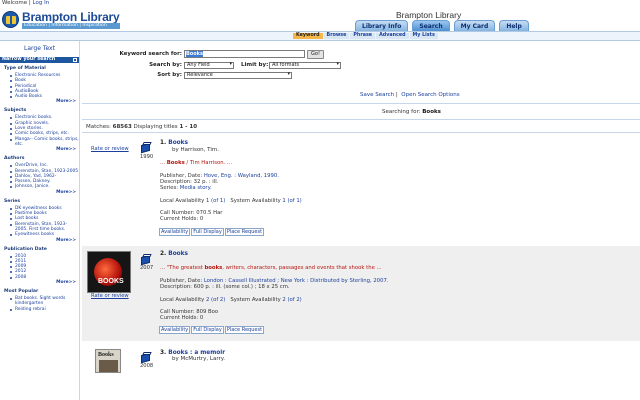 The width and height of the screenshot is (640, 400). Describe the element at coordinates (363, 36) in the screenshot. I see `subtab-phrase: Phrase` at that location.